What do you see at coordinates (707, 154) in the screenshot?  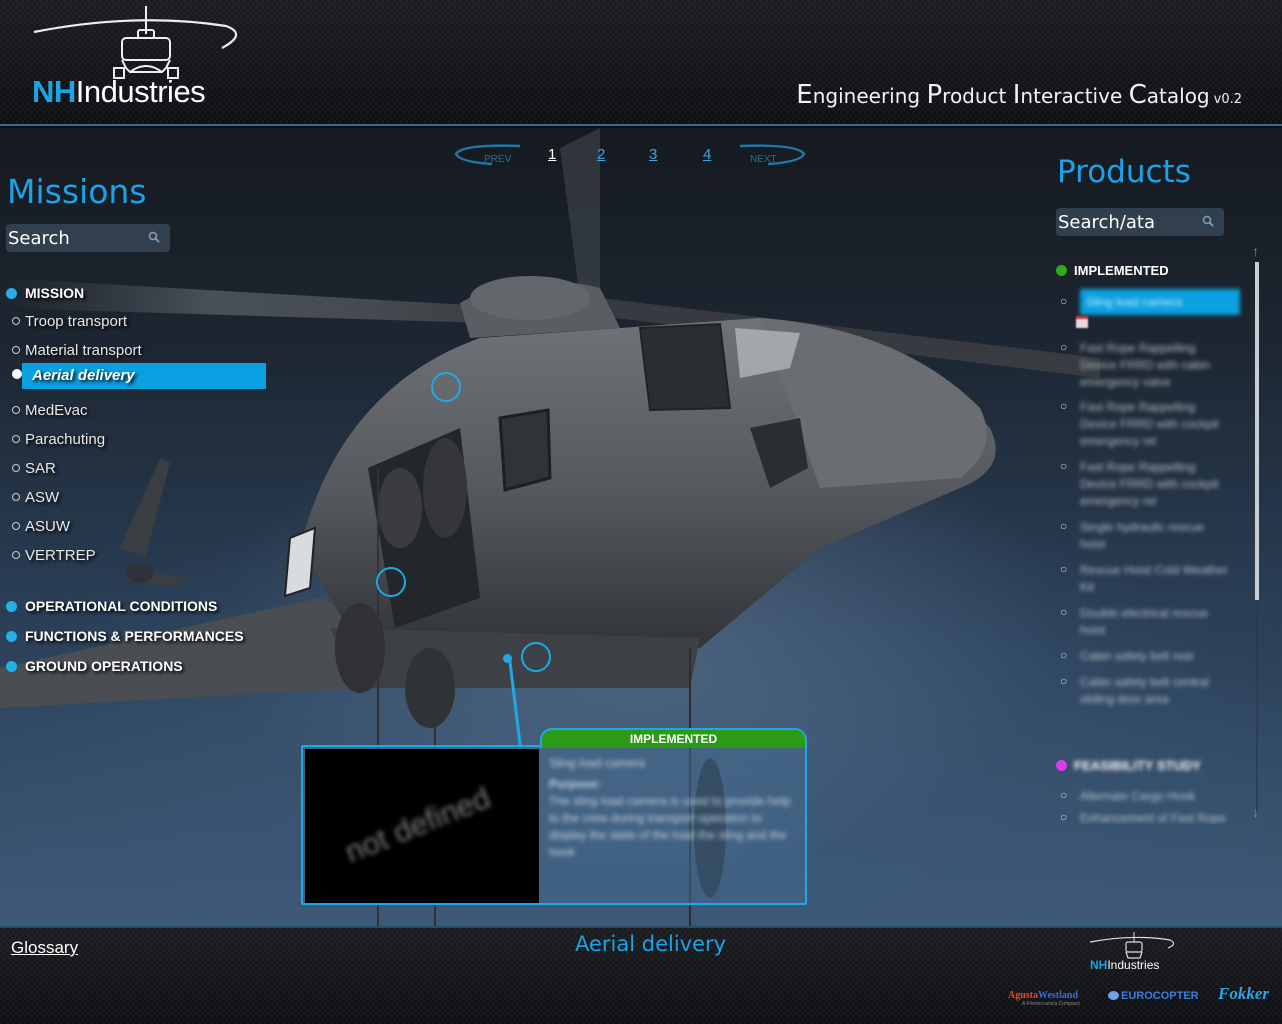 I see `page-4-link: 4` at bounding box center [707, 154].